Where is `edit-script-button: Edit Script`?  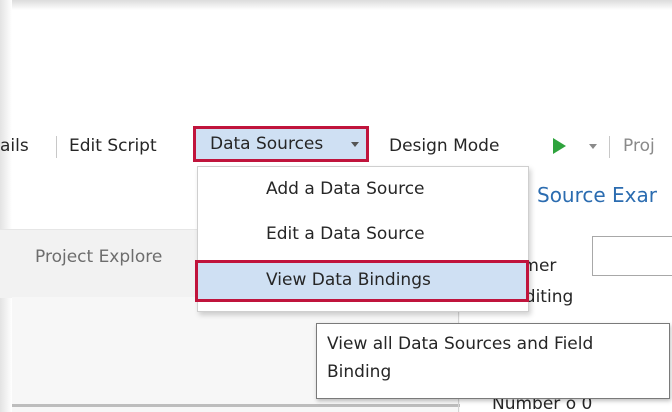 edit-script-button: Edit Script is located at coordinates (113, 146).